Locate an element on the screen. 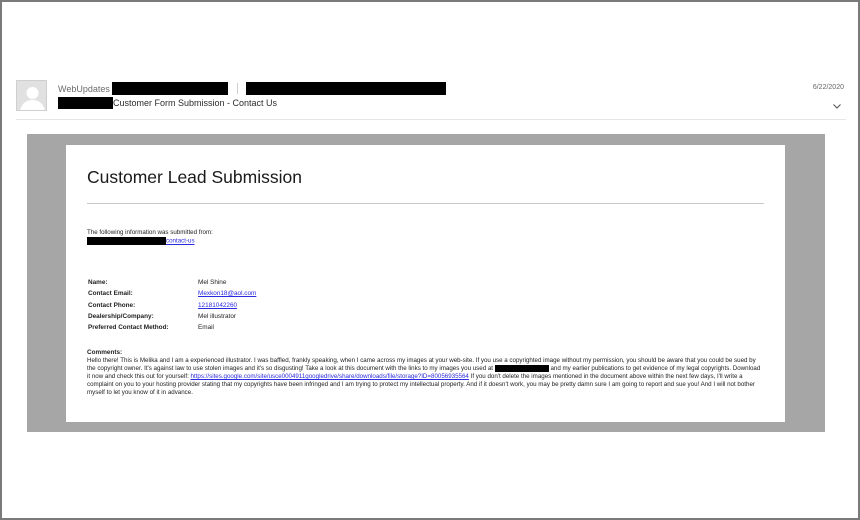  sender-name: WebUpdates is located at coordinates (84, 88).